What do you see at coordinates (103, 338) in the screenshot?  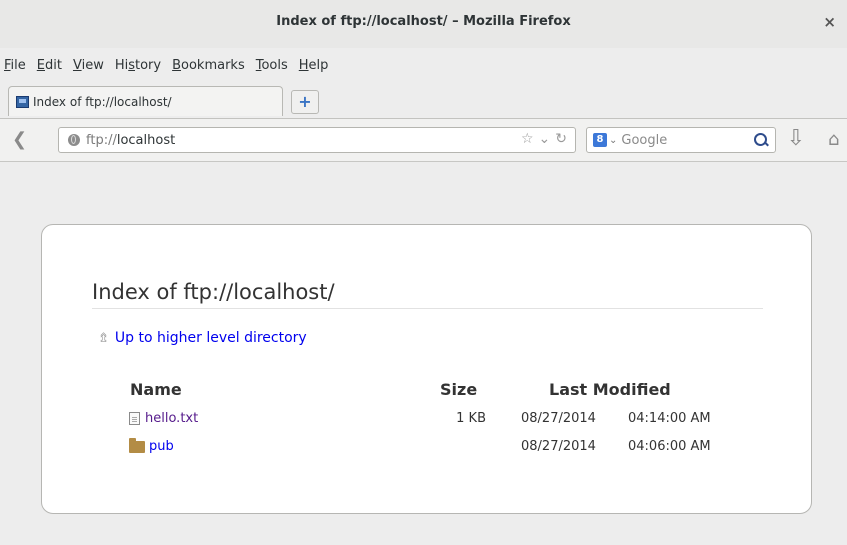 I see `up-arrow-icon: ⇯` at bounding box center [103, 338].